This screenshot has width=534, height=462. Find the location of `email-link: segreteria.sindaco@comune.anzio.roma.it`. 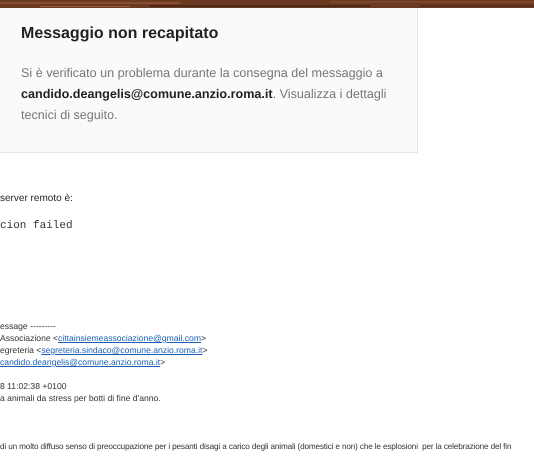

email-link: segreteria.sindaco@comune.anzio.roma.it is located at coordinates (121, 350).